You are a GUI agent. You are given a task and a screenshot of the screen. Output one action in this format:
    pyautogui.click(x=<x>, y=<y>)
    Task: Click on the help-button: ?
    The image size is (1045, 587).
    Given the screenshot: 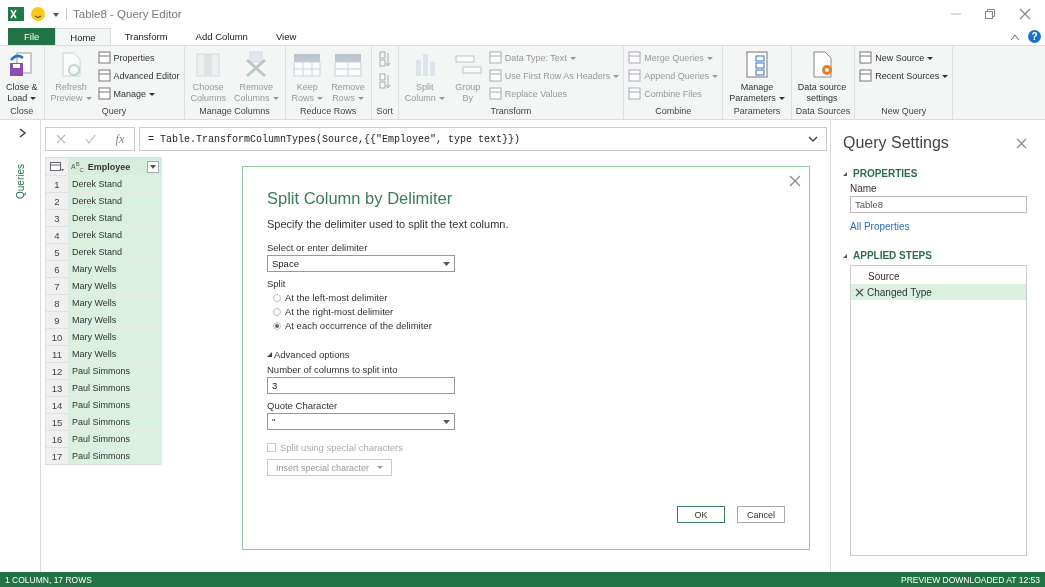 What is the action you would take?
    pyautogui.click(x=1034, y=36)
    